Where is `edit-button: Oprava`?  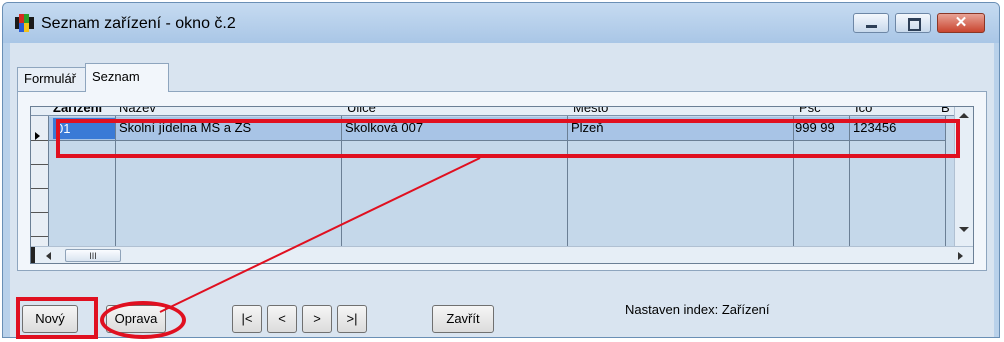 edit-button: Oprava is located at coordinates (136, 319).